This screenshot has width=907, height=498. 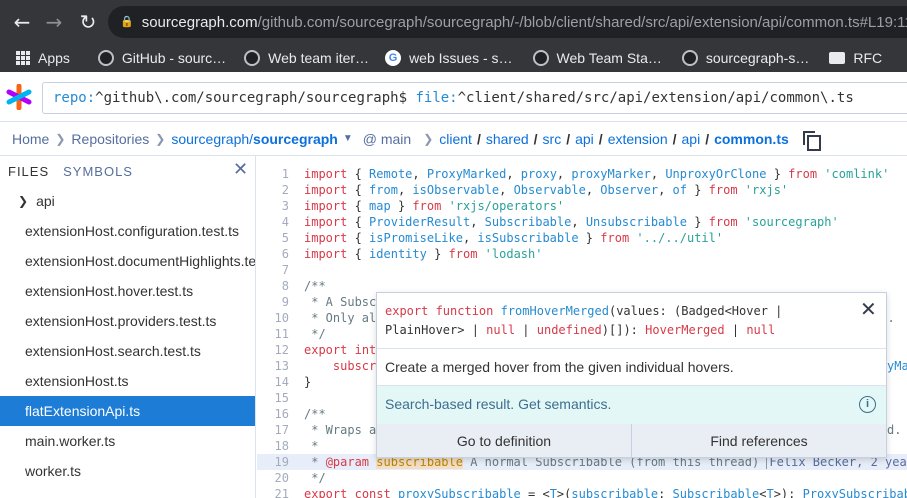 I want to click on bookmark-rfc-folder: RFC, so click(x=855, y=58).